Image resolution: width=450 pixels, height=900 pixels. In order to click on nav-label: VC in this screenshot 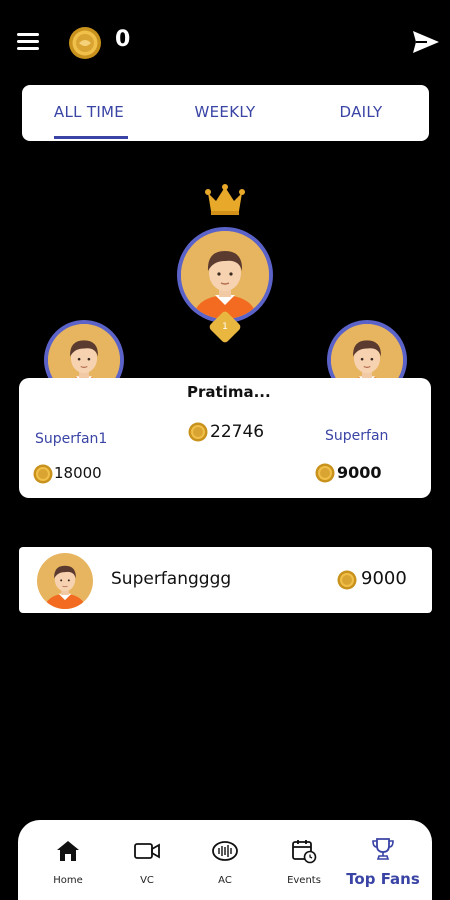, I will do `click(147, 880)`.